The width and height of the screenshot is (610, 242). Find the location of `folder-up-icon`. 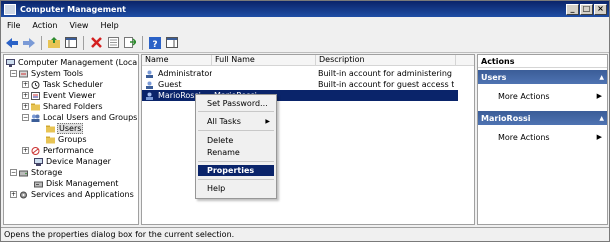

folder-up-icon is located at coordinates (54, 42).